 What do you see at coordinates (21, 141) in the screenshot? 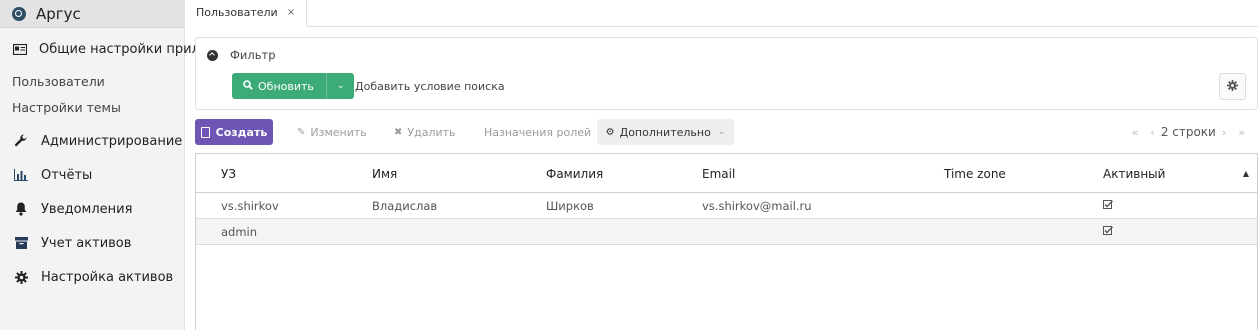
I see `wrench-icon` at bounding box center [21, 141].